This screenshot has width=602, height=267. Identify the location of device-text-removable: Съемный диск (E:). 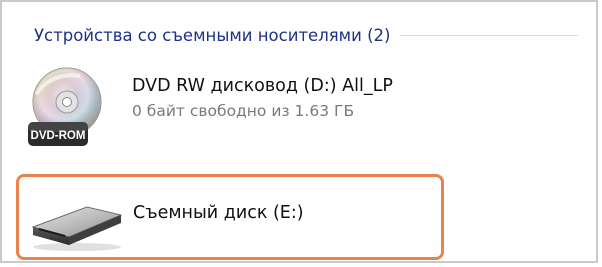
(218, 213).